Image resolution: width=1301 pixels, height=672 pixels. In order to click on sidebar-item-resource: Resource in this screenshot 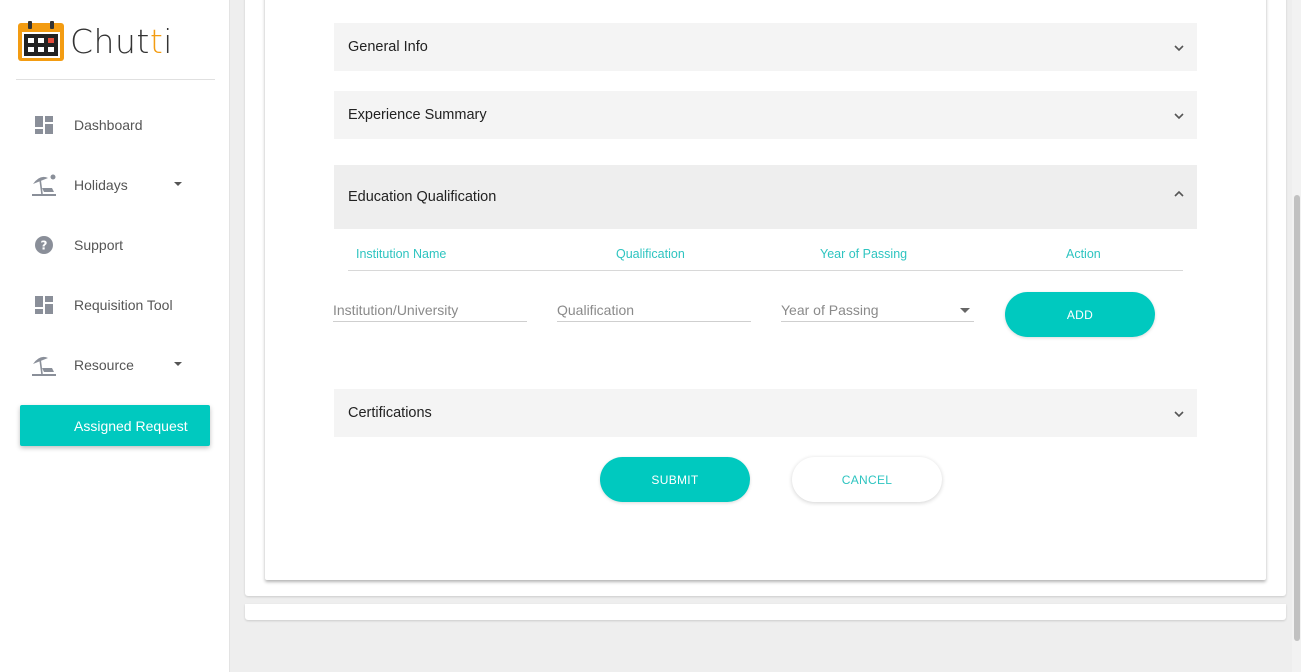, I will do `click(115, 365)`.